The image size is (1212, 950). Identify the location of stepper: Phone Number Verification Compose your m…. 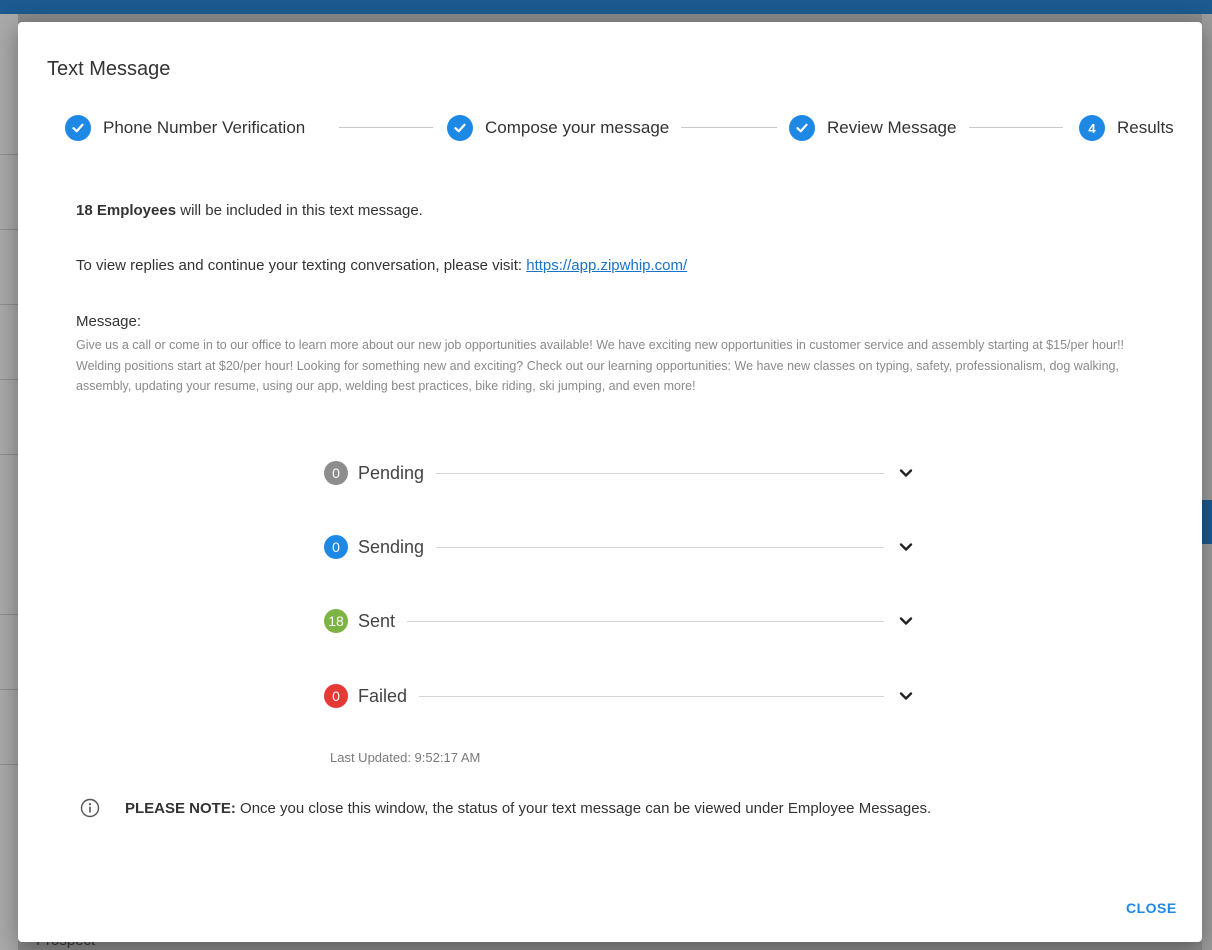
(619, 128).